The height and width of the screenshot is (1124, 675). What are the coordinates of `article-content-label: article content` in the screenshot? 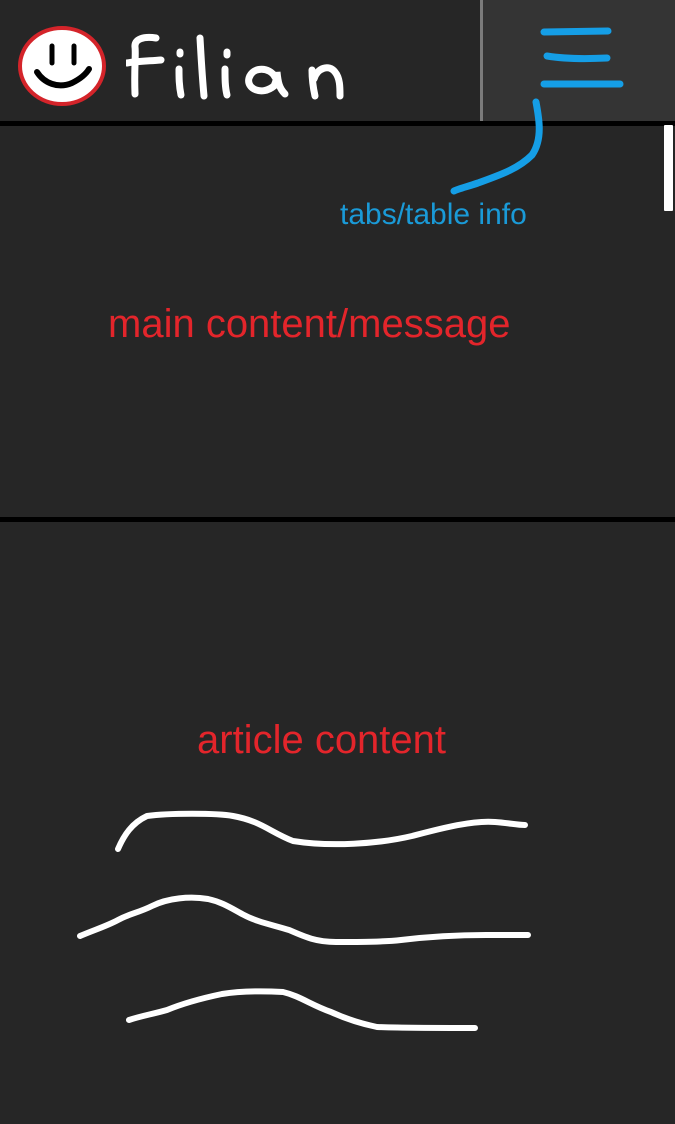 It's located at (322, 740).